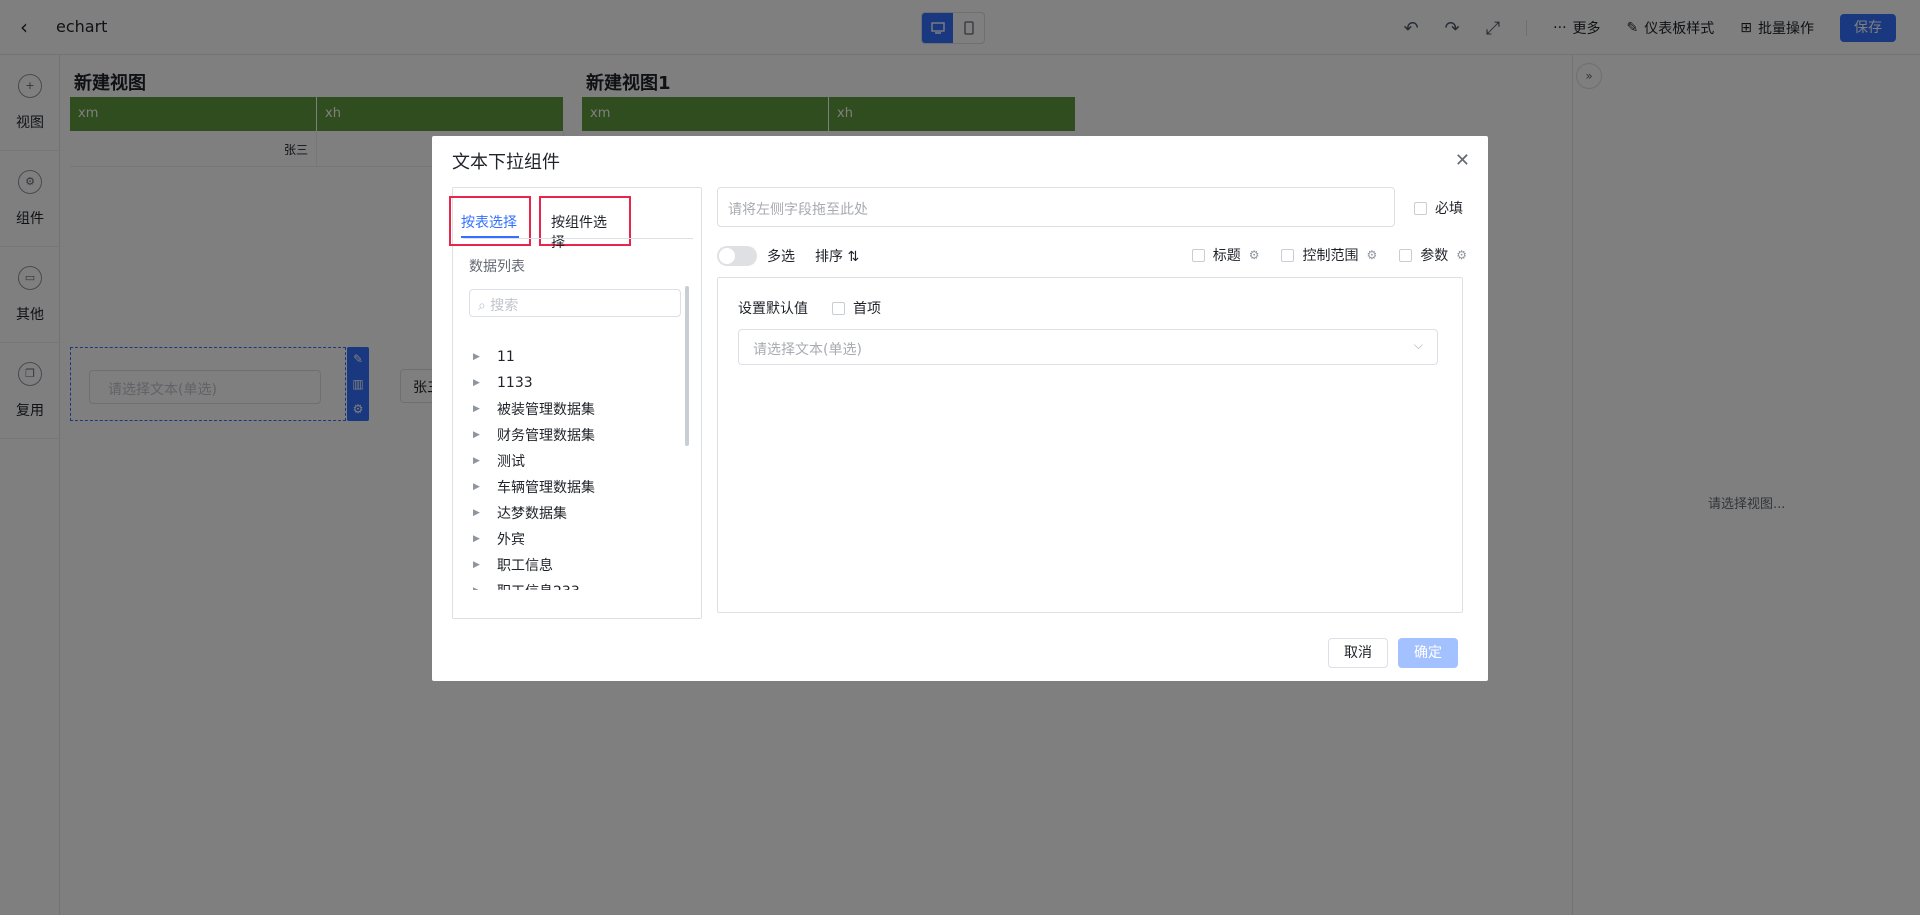  Describe the element at coordinates (1438, 208) in the screenshot. I see `required-checkbox: 必填` at that location.